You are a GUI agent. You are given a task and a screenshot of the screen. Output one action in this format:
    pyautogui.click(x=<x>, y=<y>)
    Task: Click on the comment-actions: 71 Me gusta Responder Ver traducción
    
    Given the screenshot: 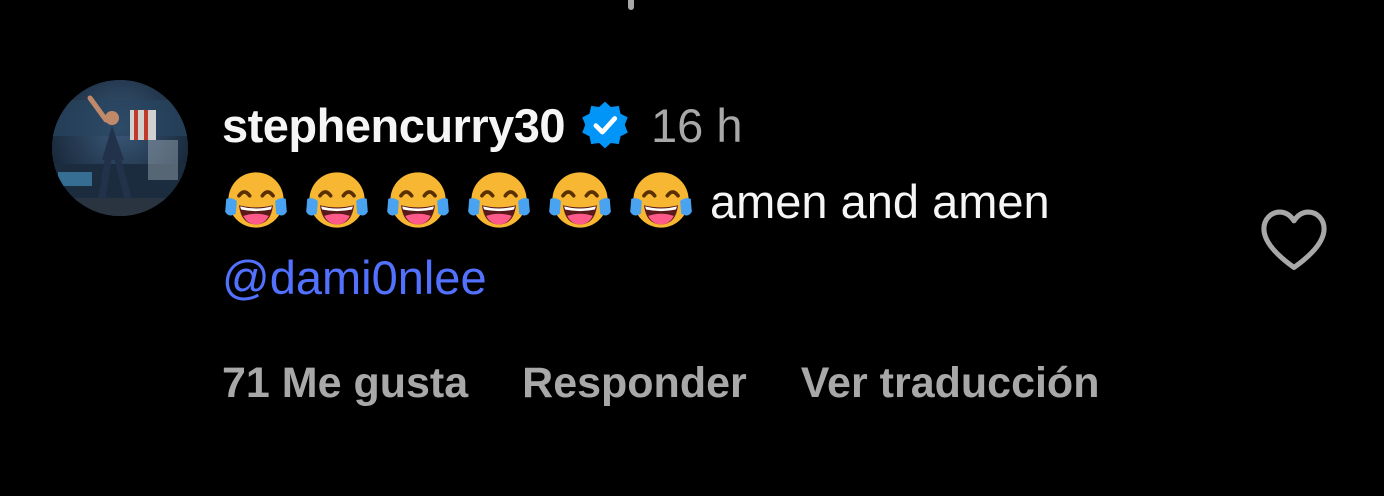 What is the action you would take?
    pyautogui.click(x=660, y=383)
    